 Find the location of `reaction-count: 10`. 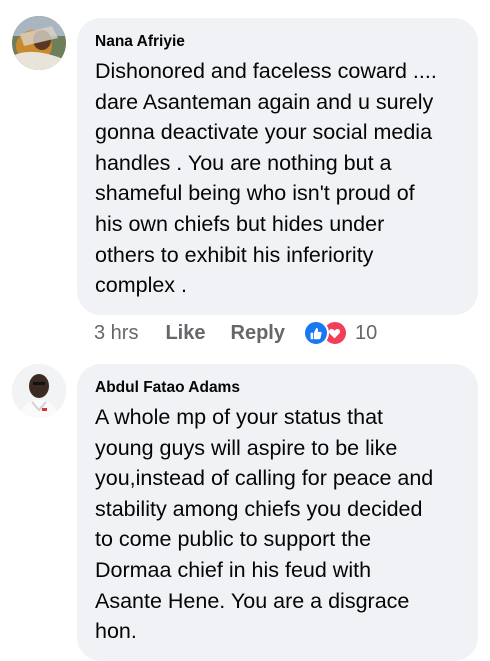

reaction-count: 10 is located at coordinates (366, 332).